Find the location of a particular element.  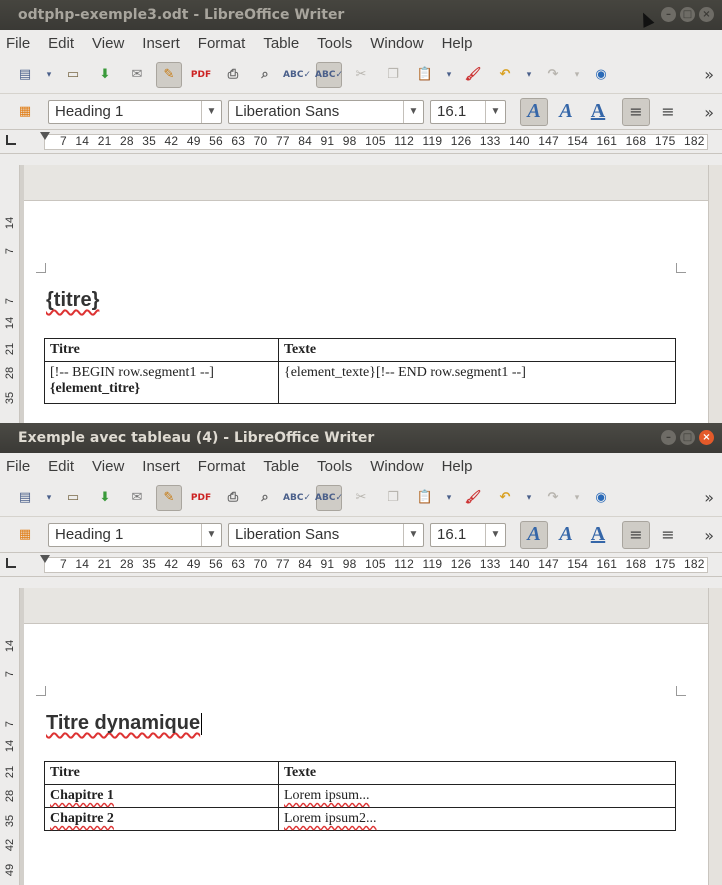

undo-dropdown-icon: ▾ is located at coordinates (529, 75).